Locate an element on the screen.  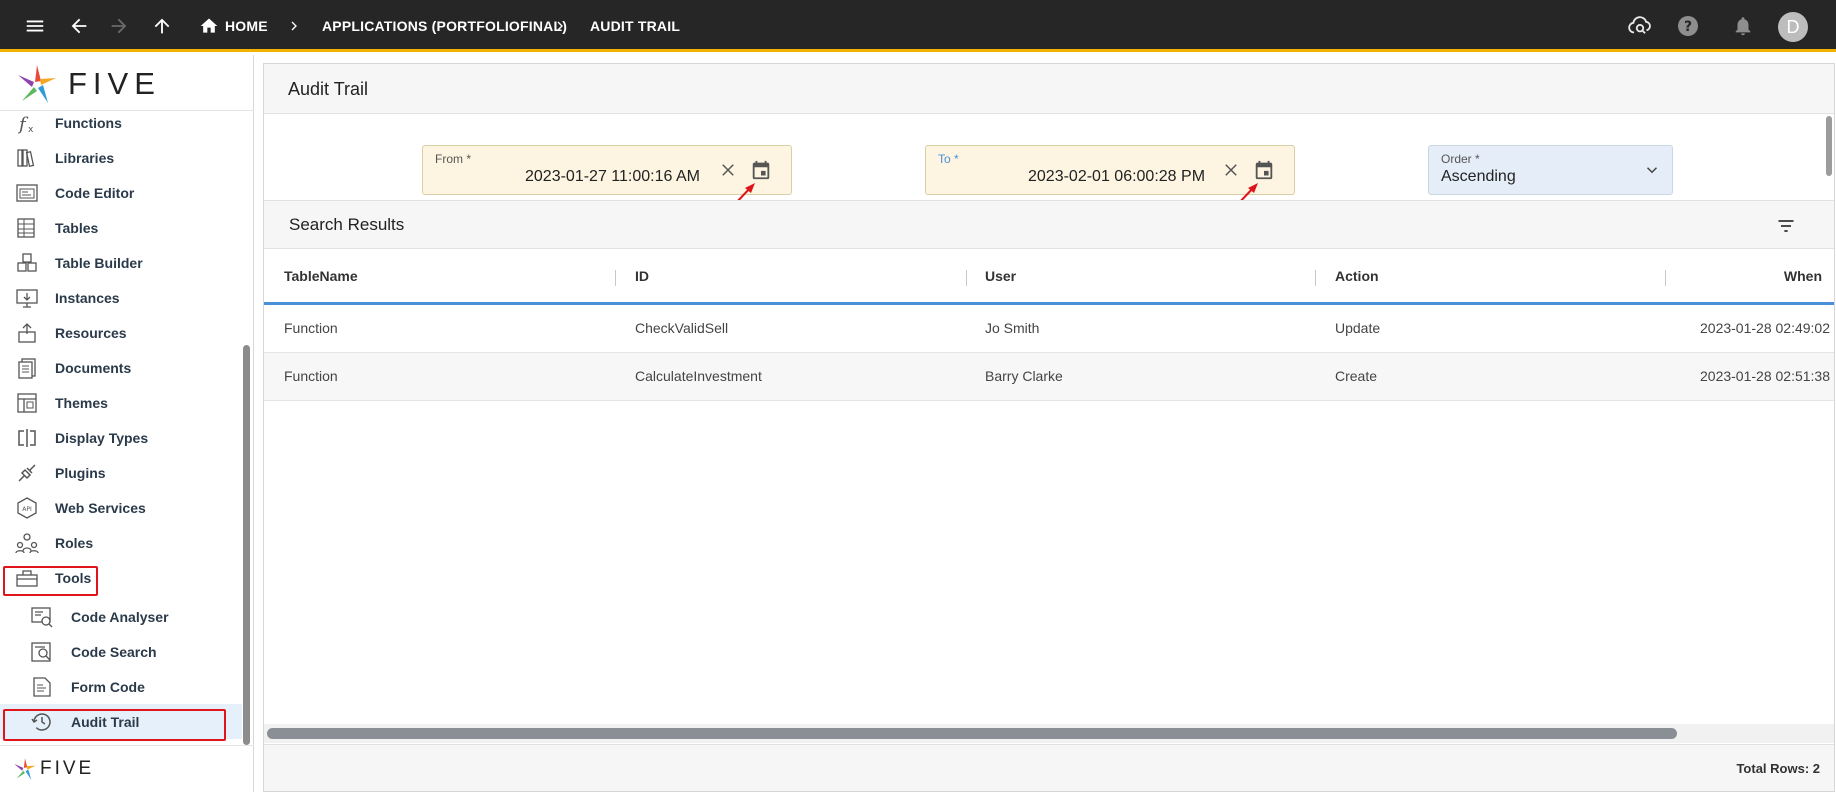
cell-action: Create is located at coordinates (1356, 376).